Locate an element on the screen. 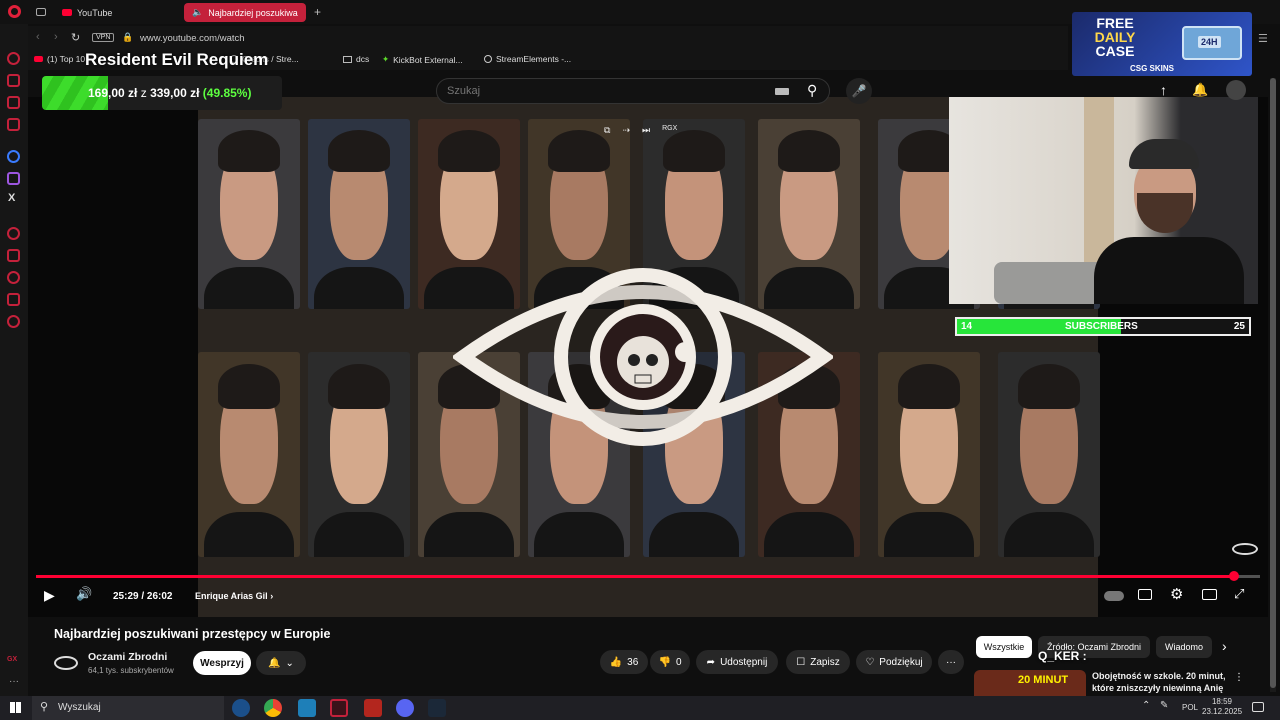 The height and width of the screenshot is (720, 1280). exit-icon: ⇢ is located at coordinates (626, 130).